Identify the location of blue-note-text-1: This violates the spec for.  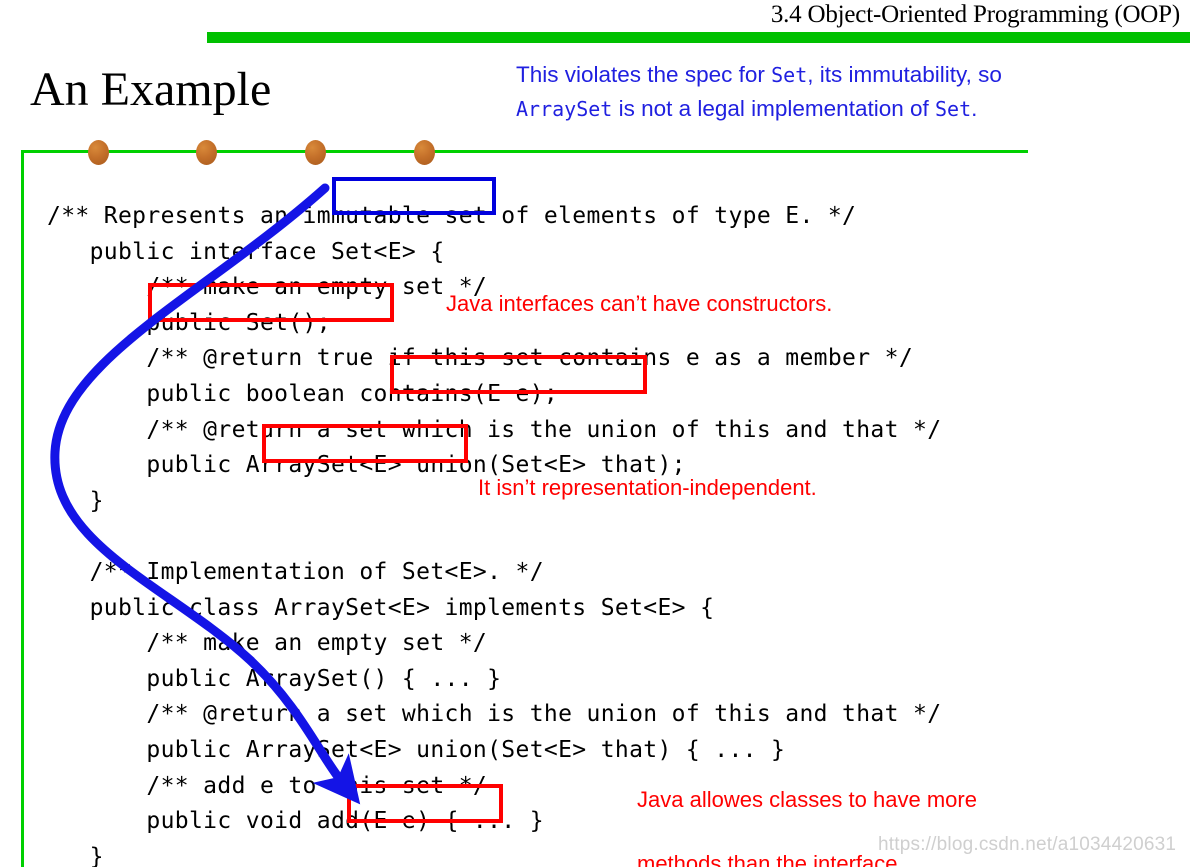
(644, 74).